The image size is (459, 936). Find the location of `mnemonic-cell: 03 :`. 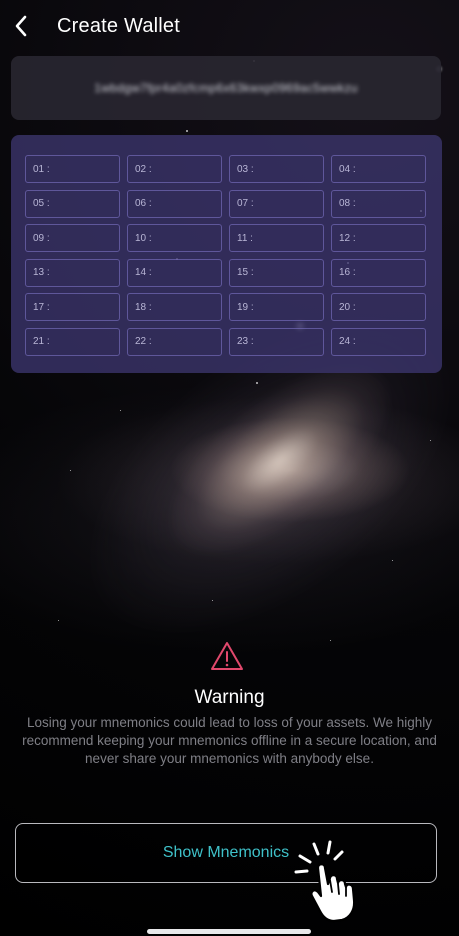

mnemonic-cell: 03 : is located at coordinates (276, 169).